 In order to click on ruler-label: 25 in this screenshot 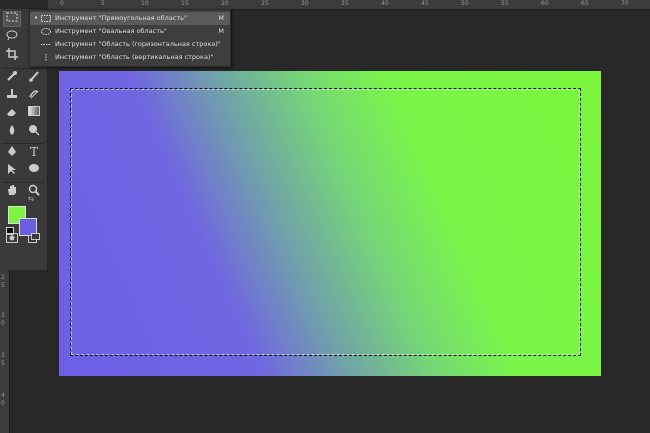, I will do `click(265, 3)`.